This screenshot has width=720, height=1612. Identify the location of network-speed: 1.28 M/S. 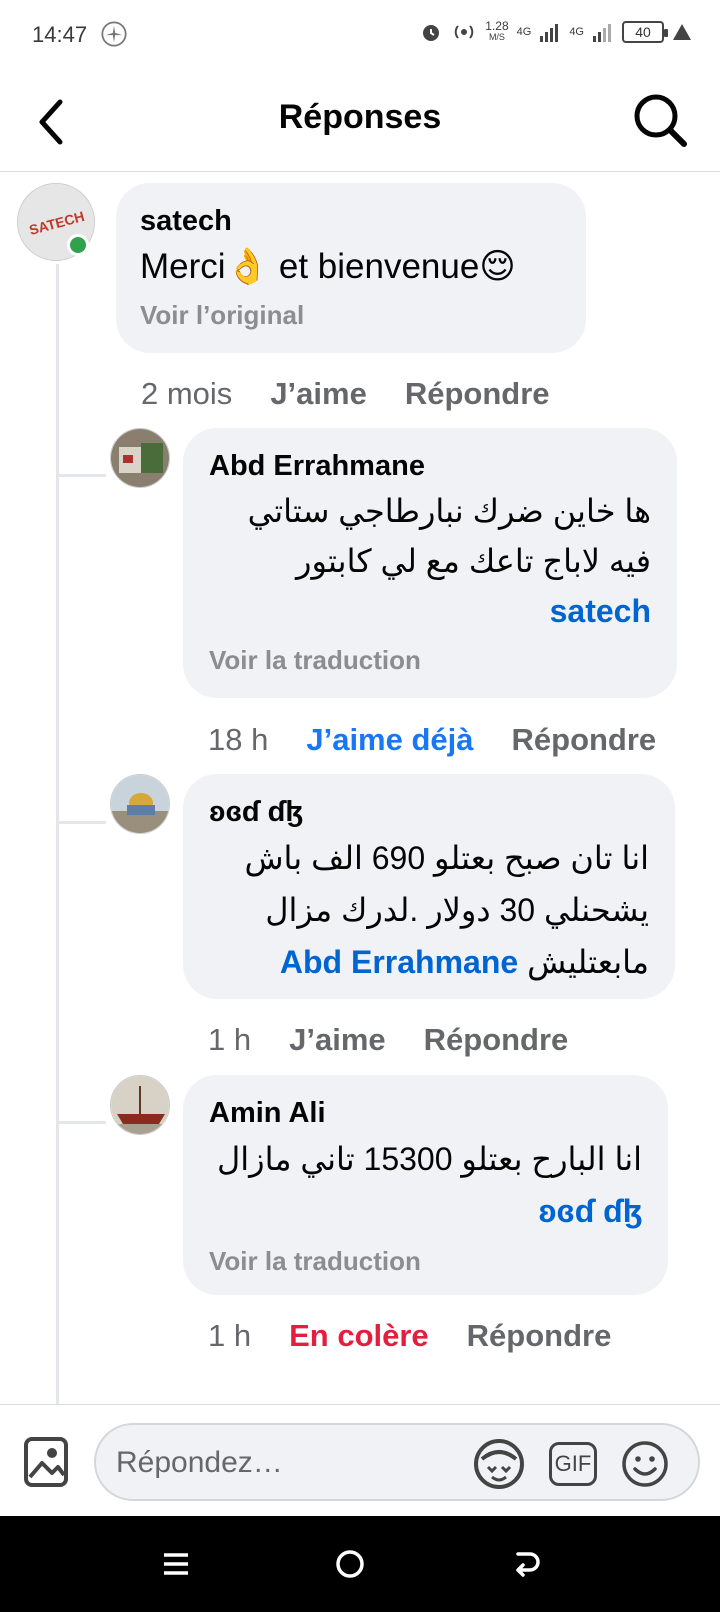
(497, 31).